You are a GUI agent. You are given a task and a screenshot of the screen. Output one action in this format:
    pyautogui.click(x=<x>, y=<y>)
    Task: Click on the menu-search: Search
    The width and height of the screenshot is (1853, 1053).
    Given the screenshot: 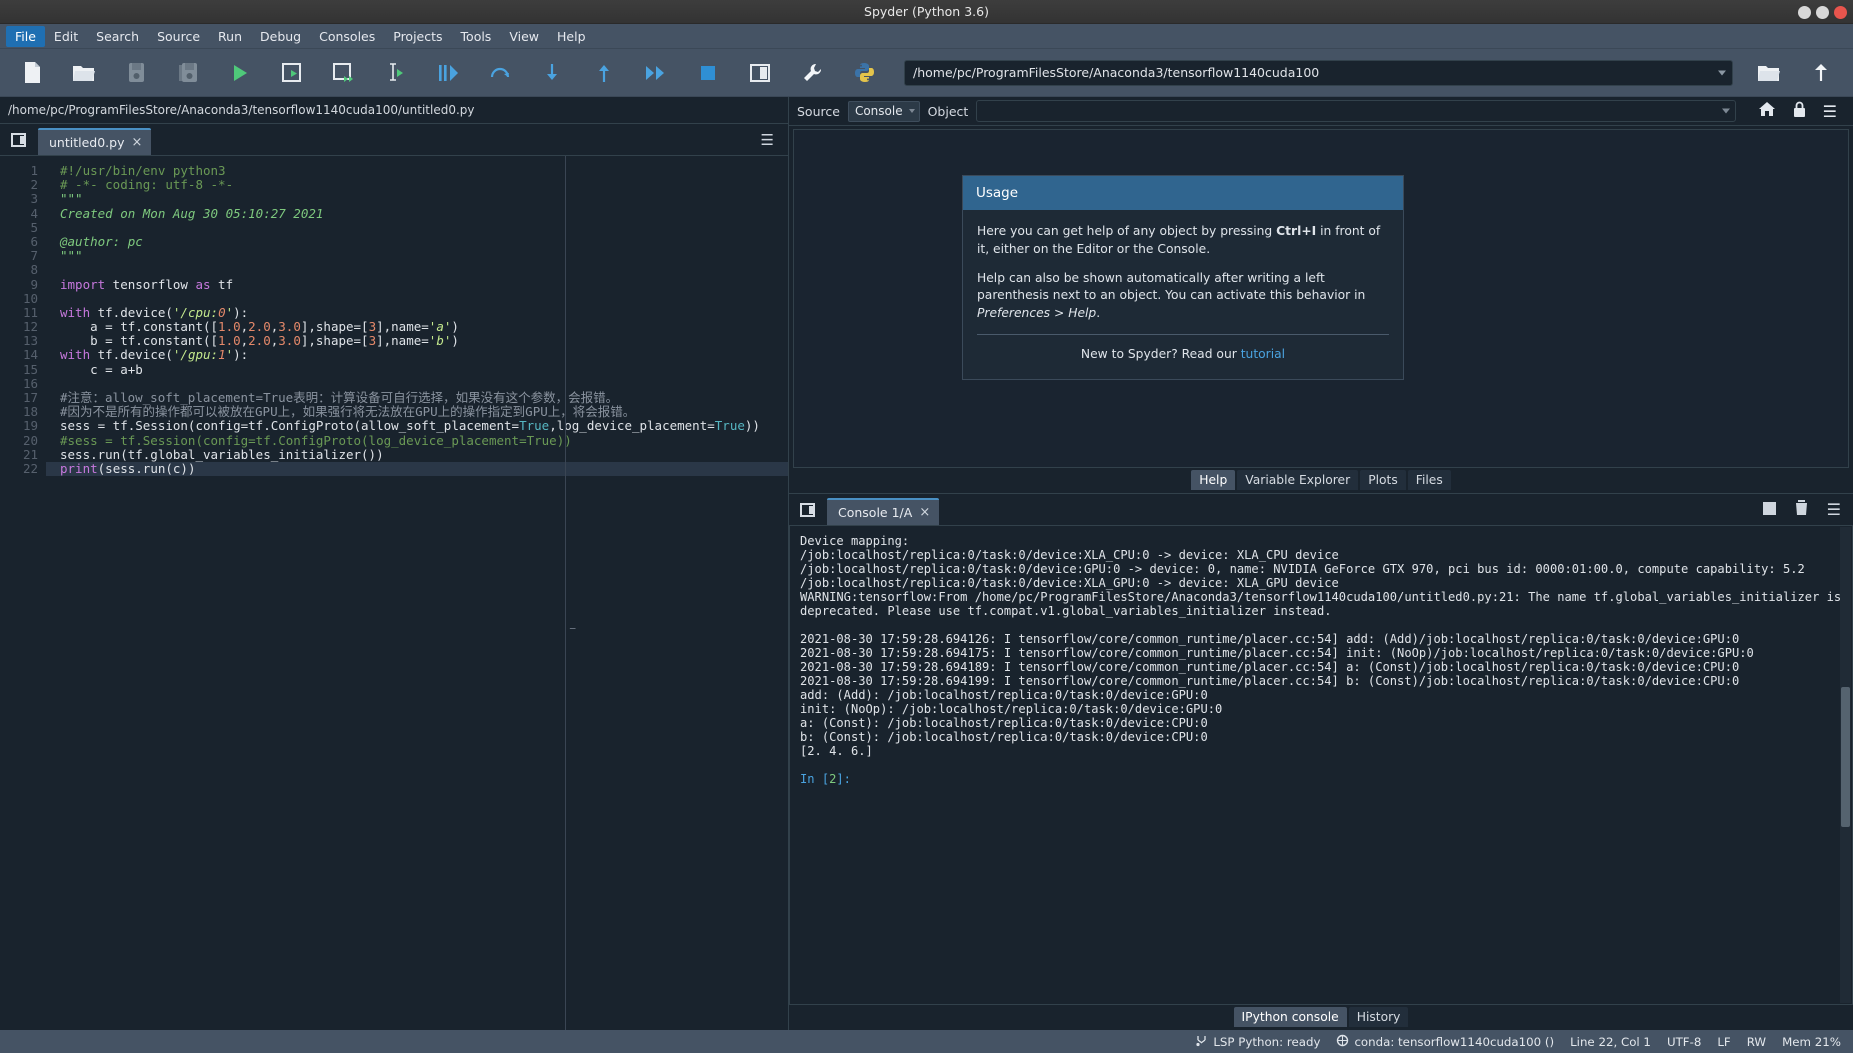 What is the action you would take?
    pyautogui.click(x=117, y=36)
    